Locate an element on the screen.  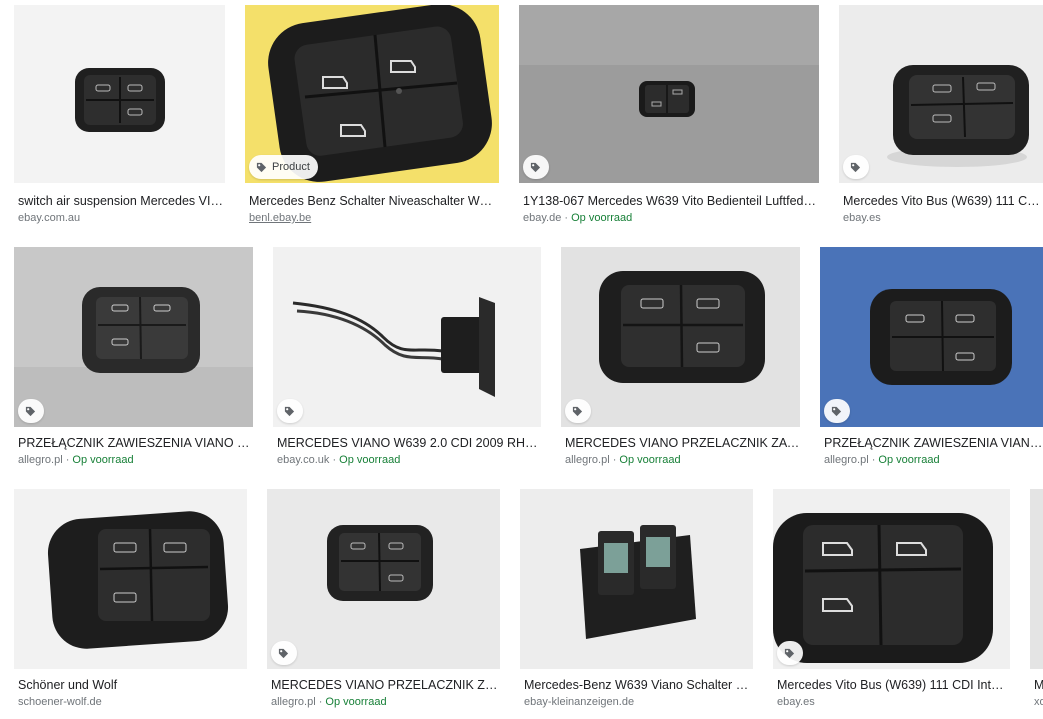
result-source: xo is located at coordinates (1038, 702).